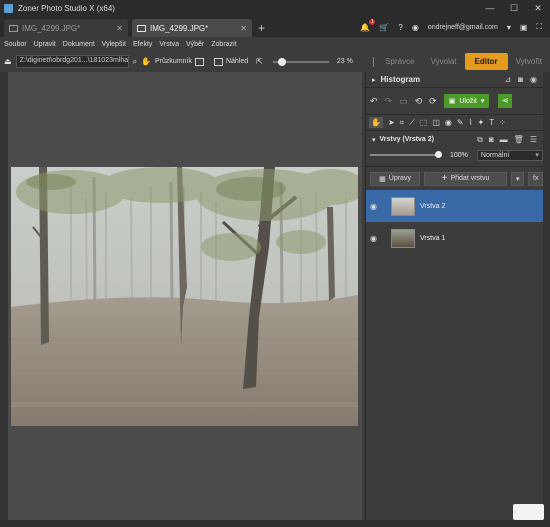 The height and width of the screenshot is (527, 550). I want to click on menu-item-document: Dokument, so click(79, 44).